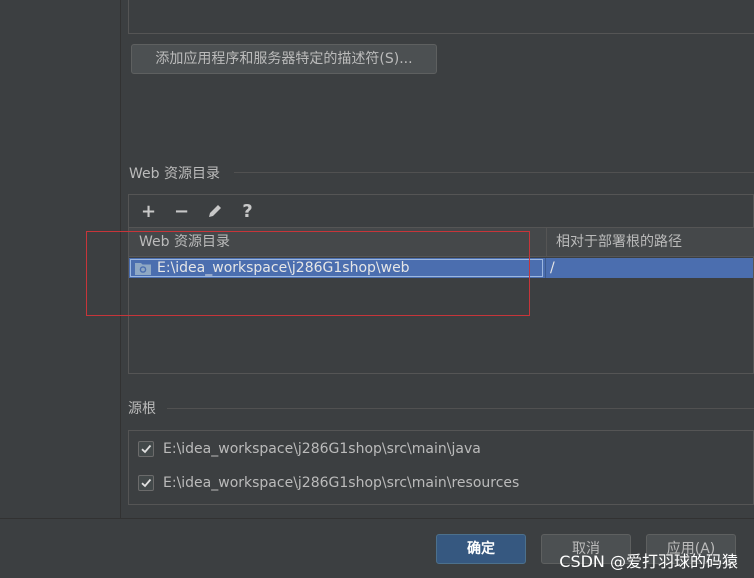 The width and height of the screenshot is (754, 578). What do you see at coordinates (142, 409) in the screenshot?
I see `source-roots-section-title: 源根` at bounding box center [142, 409].